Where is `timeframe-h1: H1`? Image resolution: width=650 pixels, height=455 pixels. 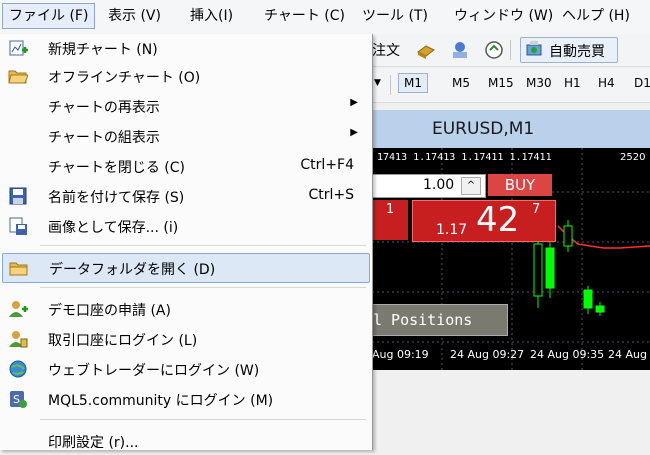
timeframe-h1: H1 is located at coordinates (572, 83).